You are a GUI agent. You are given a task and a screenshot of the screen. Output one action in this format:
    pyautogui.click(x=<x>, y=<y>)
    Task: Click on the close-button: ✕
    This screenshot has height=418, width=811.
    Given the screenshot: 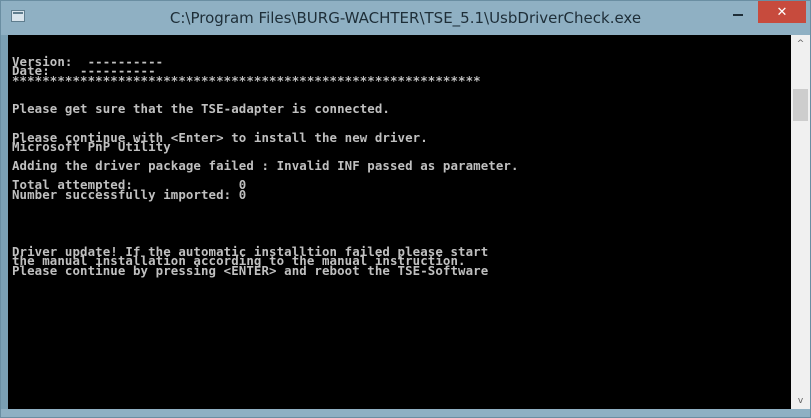 What is the action you would take?
    pyautogui.click(x=782, y=12)
    